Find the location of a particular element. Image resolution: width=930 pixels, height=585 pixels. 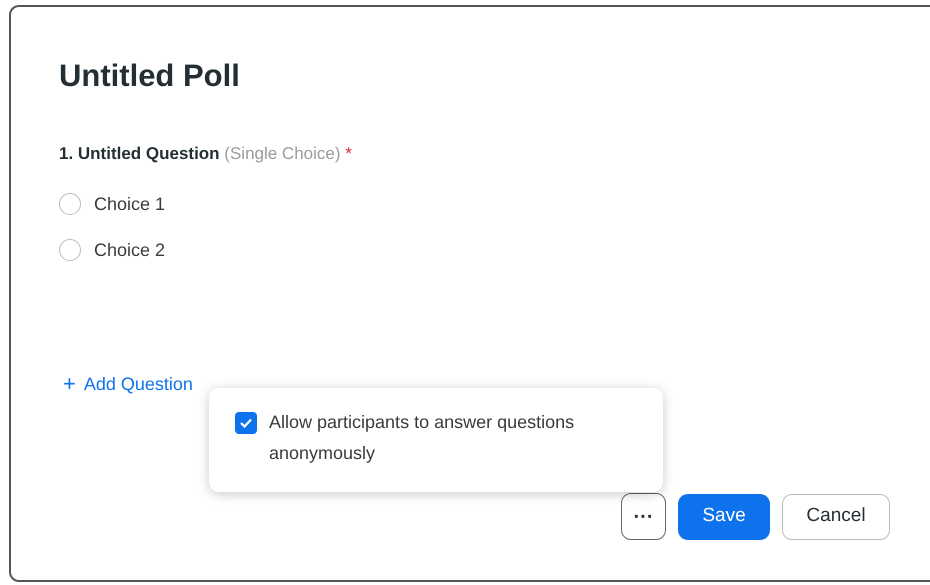

anonymous-checkbox is located at coordinates (246, 423).